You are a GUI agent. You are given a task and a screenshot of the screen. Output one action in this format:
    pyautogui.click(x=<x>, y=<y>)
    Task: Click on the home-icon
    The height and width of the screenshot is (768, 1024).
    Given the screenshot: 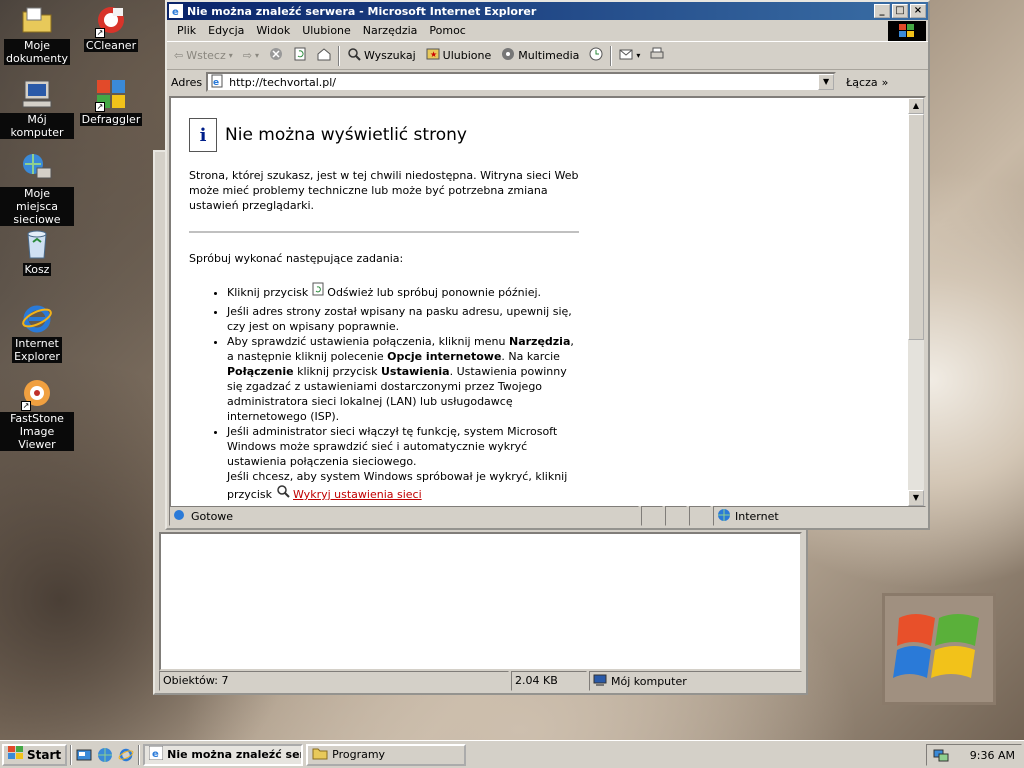 What is the action you would take?
    pyautogui.click(x=324, y=55)
    